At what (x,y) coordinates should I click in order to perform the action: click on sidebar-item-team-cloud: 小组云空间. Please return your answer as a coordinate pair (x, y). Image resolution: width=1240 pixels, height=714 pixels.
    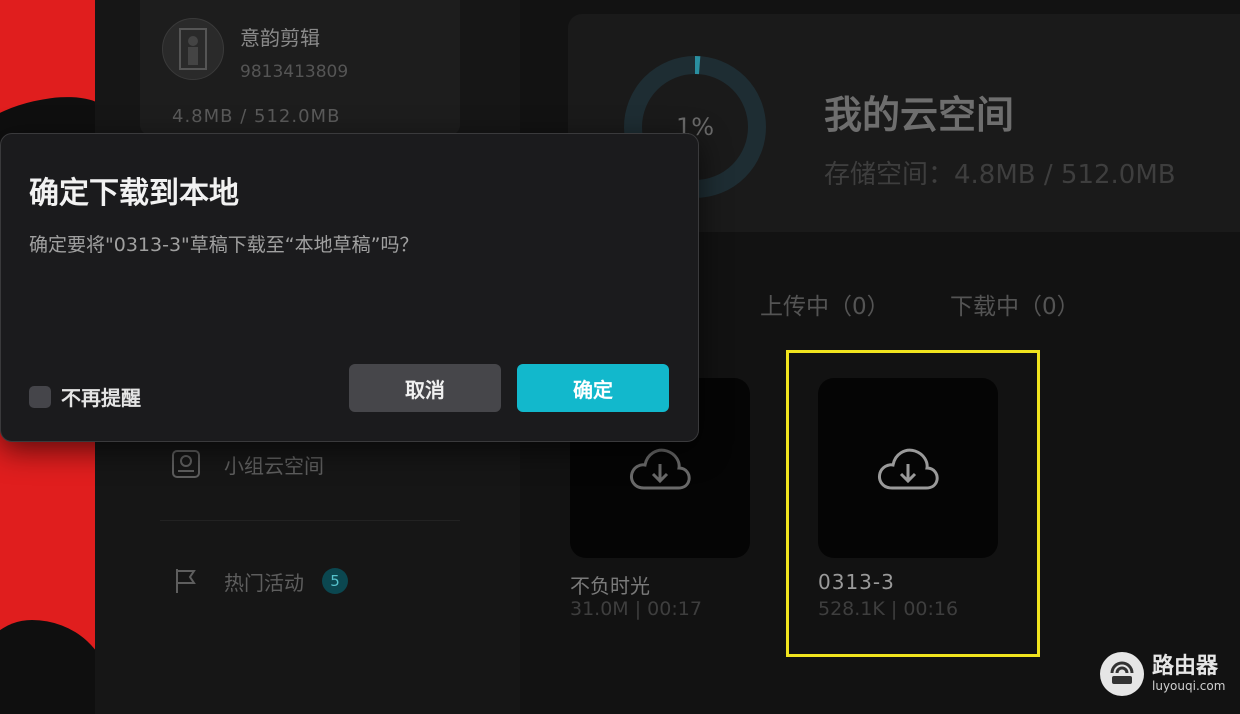
    Looking at the image, I should click on (247, 464).